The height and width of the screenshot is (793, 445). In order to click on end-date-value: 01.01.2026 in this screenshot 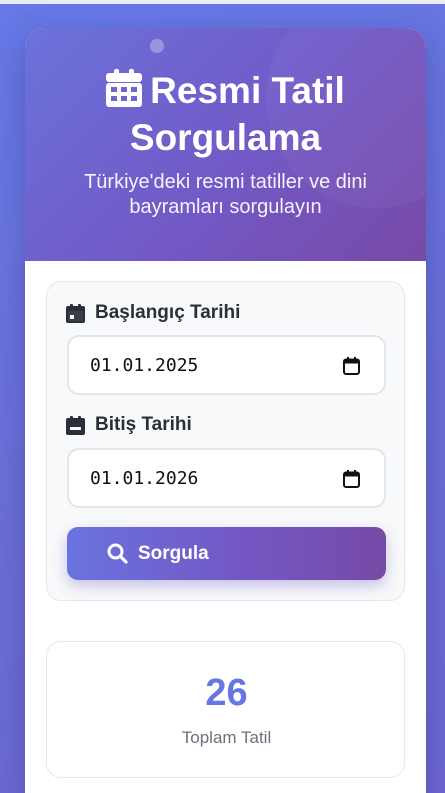, I will do `click(144, 478)`.